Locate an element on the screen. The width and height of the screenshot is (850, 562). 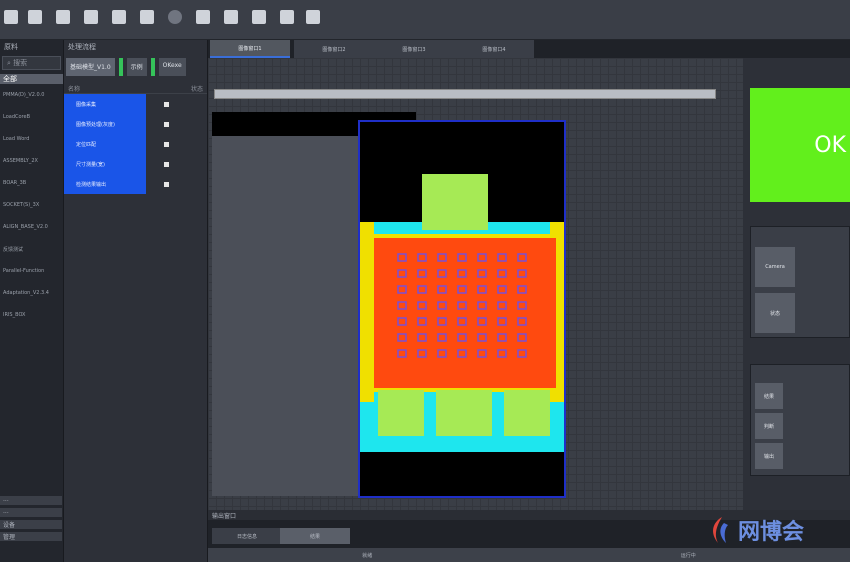
judge-cell: 判断 is located at coordinates (769, 426).